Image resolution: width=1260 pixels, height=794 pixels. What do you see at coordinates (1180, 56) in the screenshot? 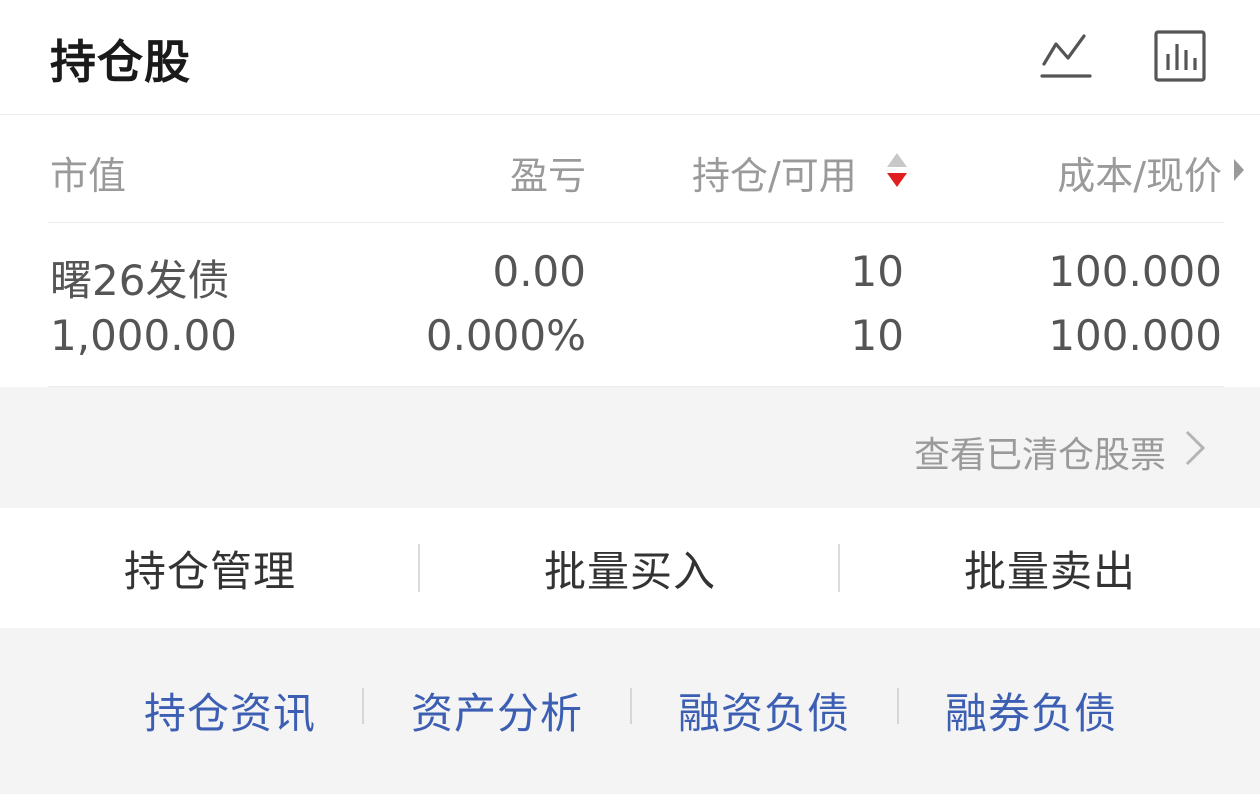
I see `bar-chart-icon` at bounding box center [1180, 56].